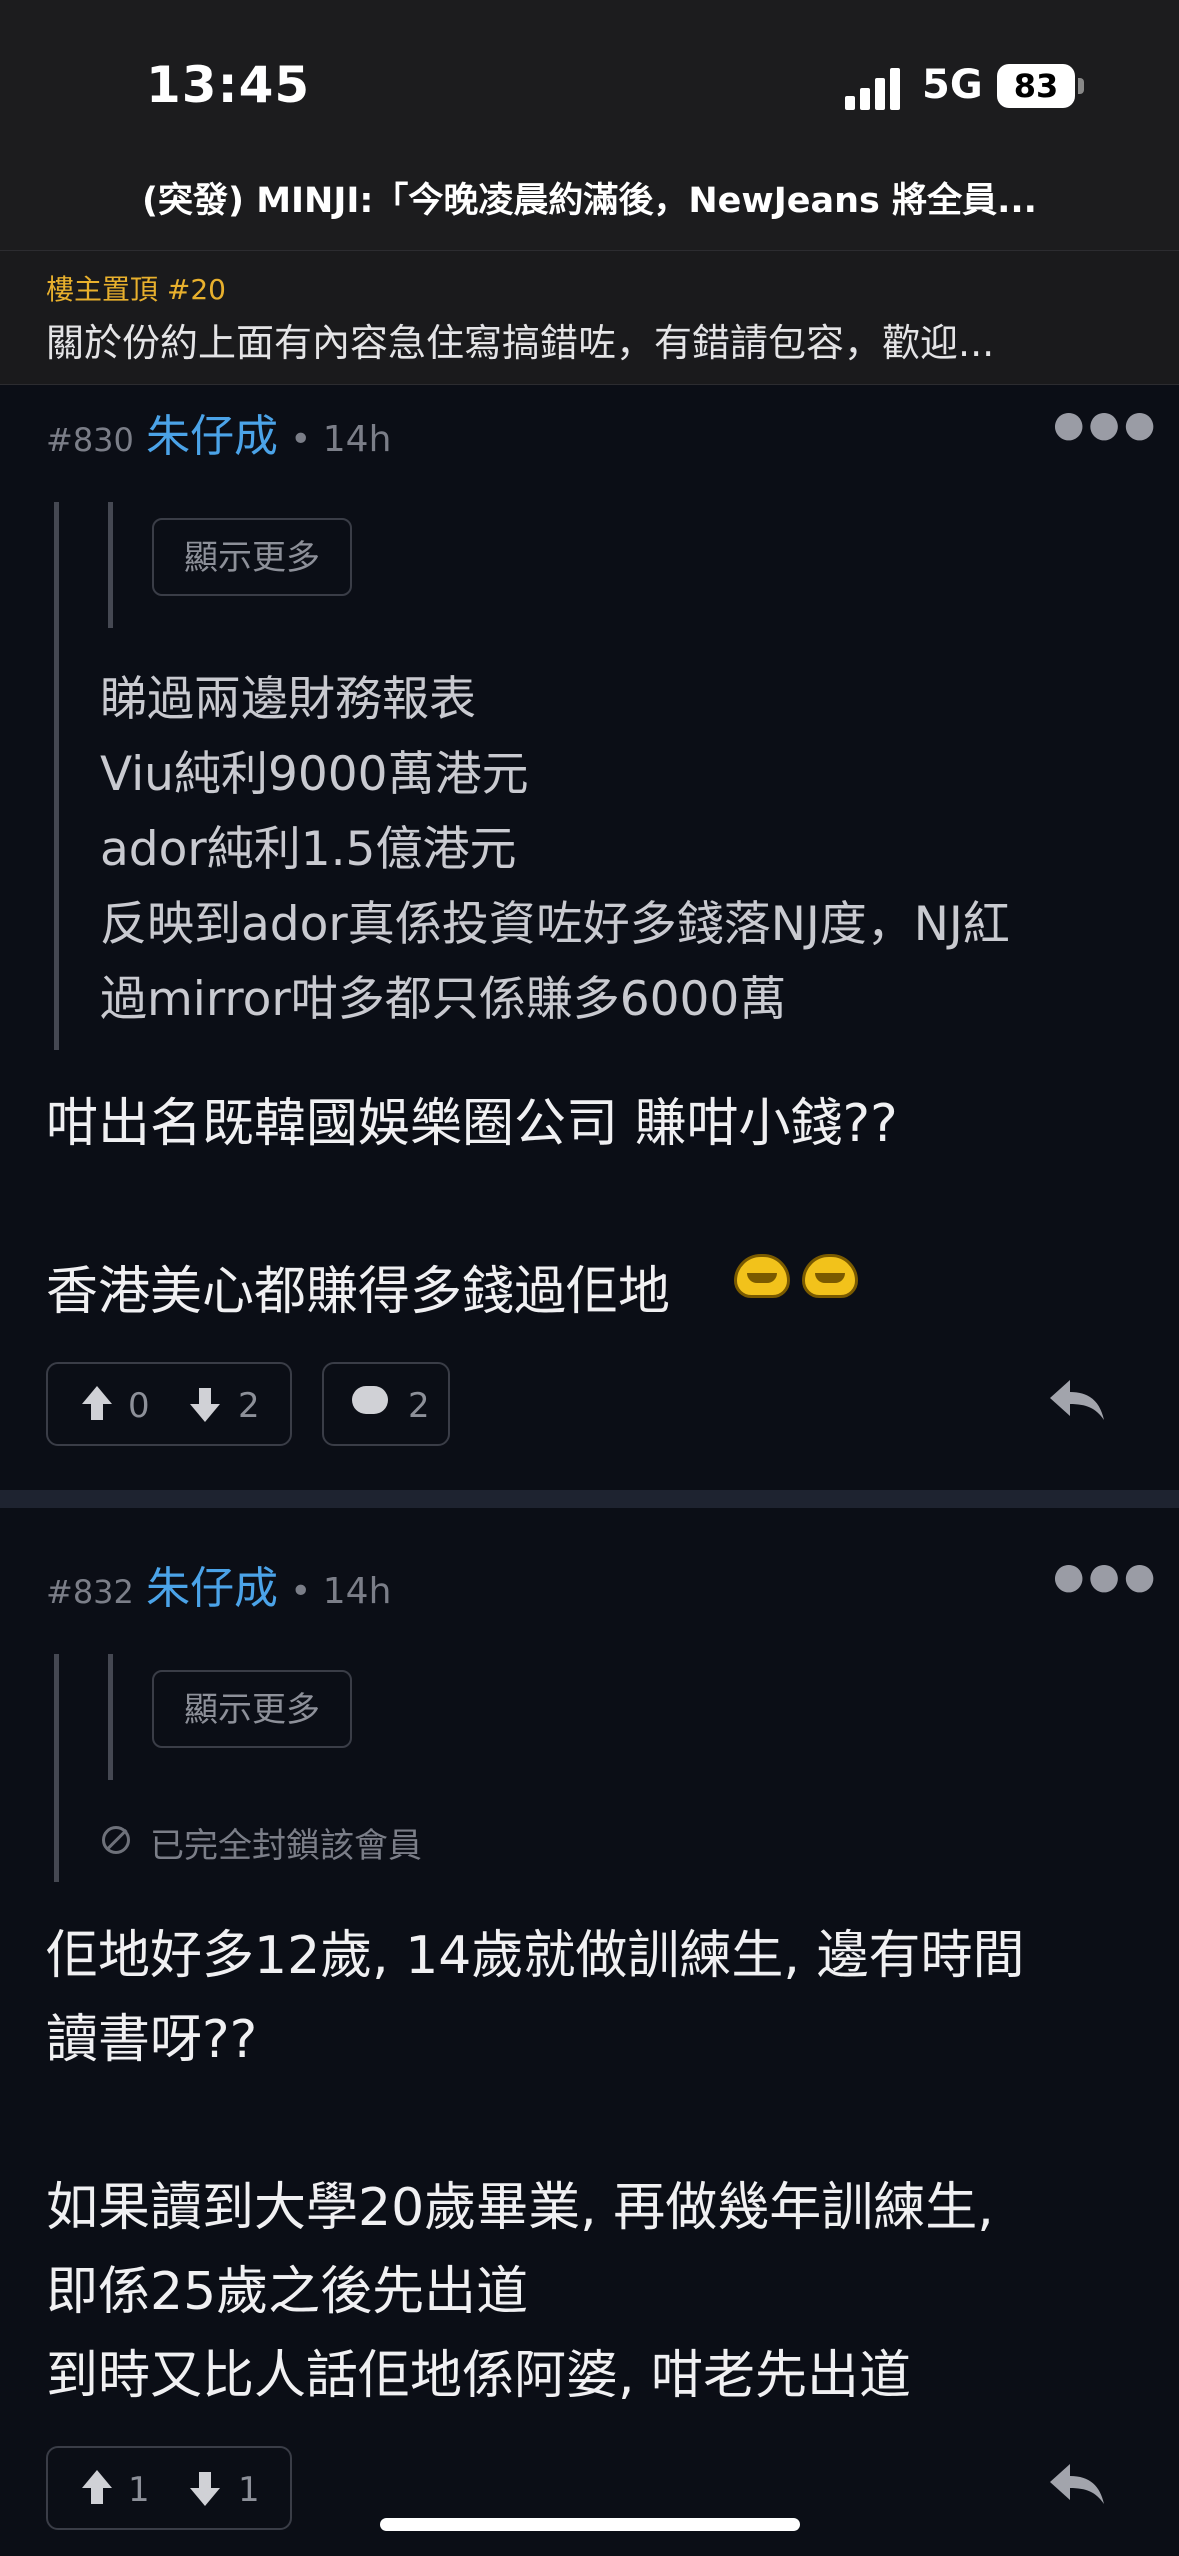  I want to click on blocked-icon, so click(116, 1840).